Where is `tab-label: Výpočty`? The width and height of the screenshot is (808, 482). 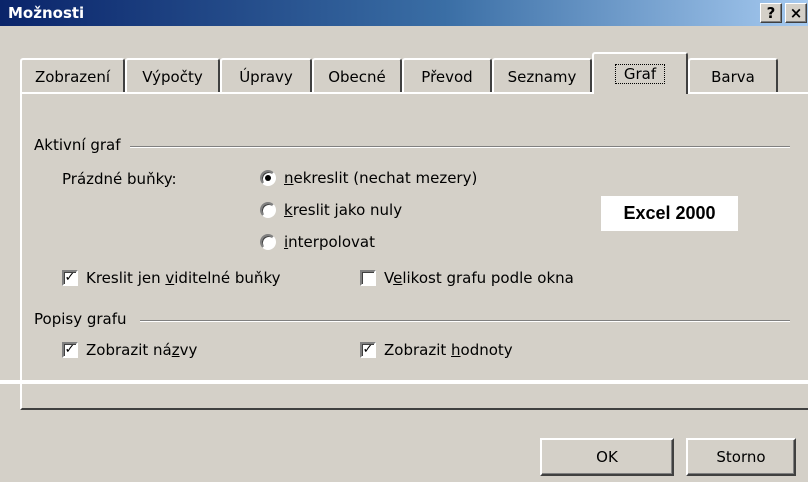 tab-label: Výpočty is located at coordinates (172, 77).